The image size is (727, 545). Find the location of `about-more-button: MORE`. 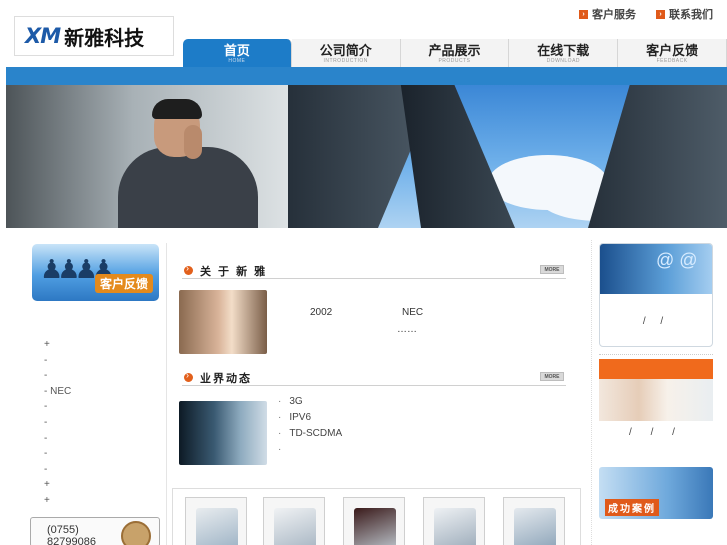

about-more-button: MORE is located at coordinates (552, 269).